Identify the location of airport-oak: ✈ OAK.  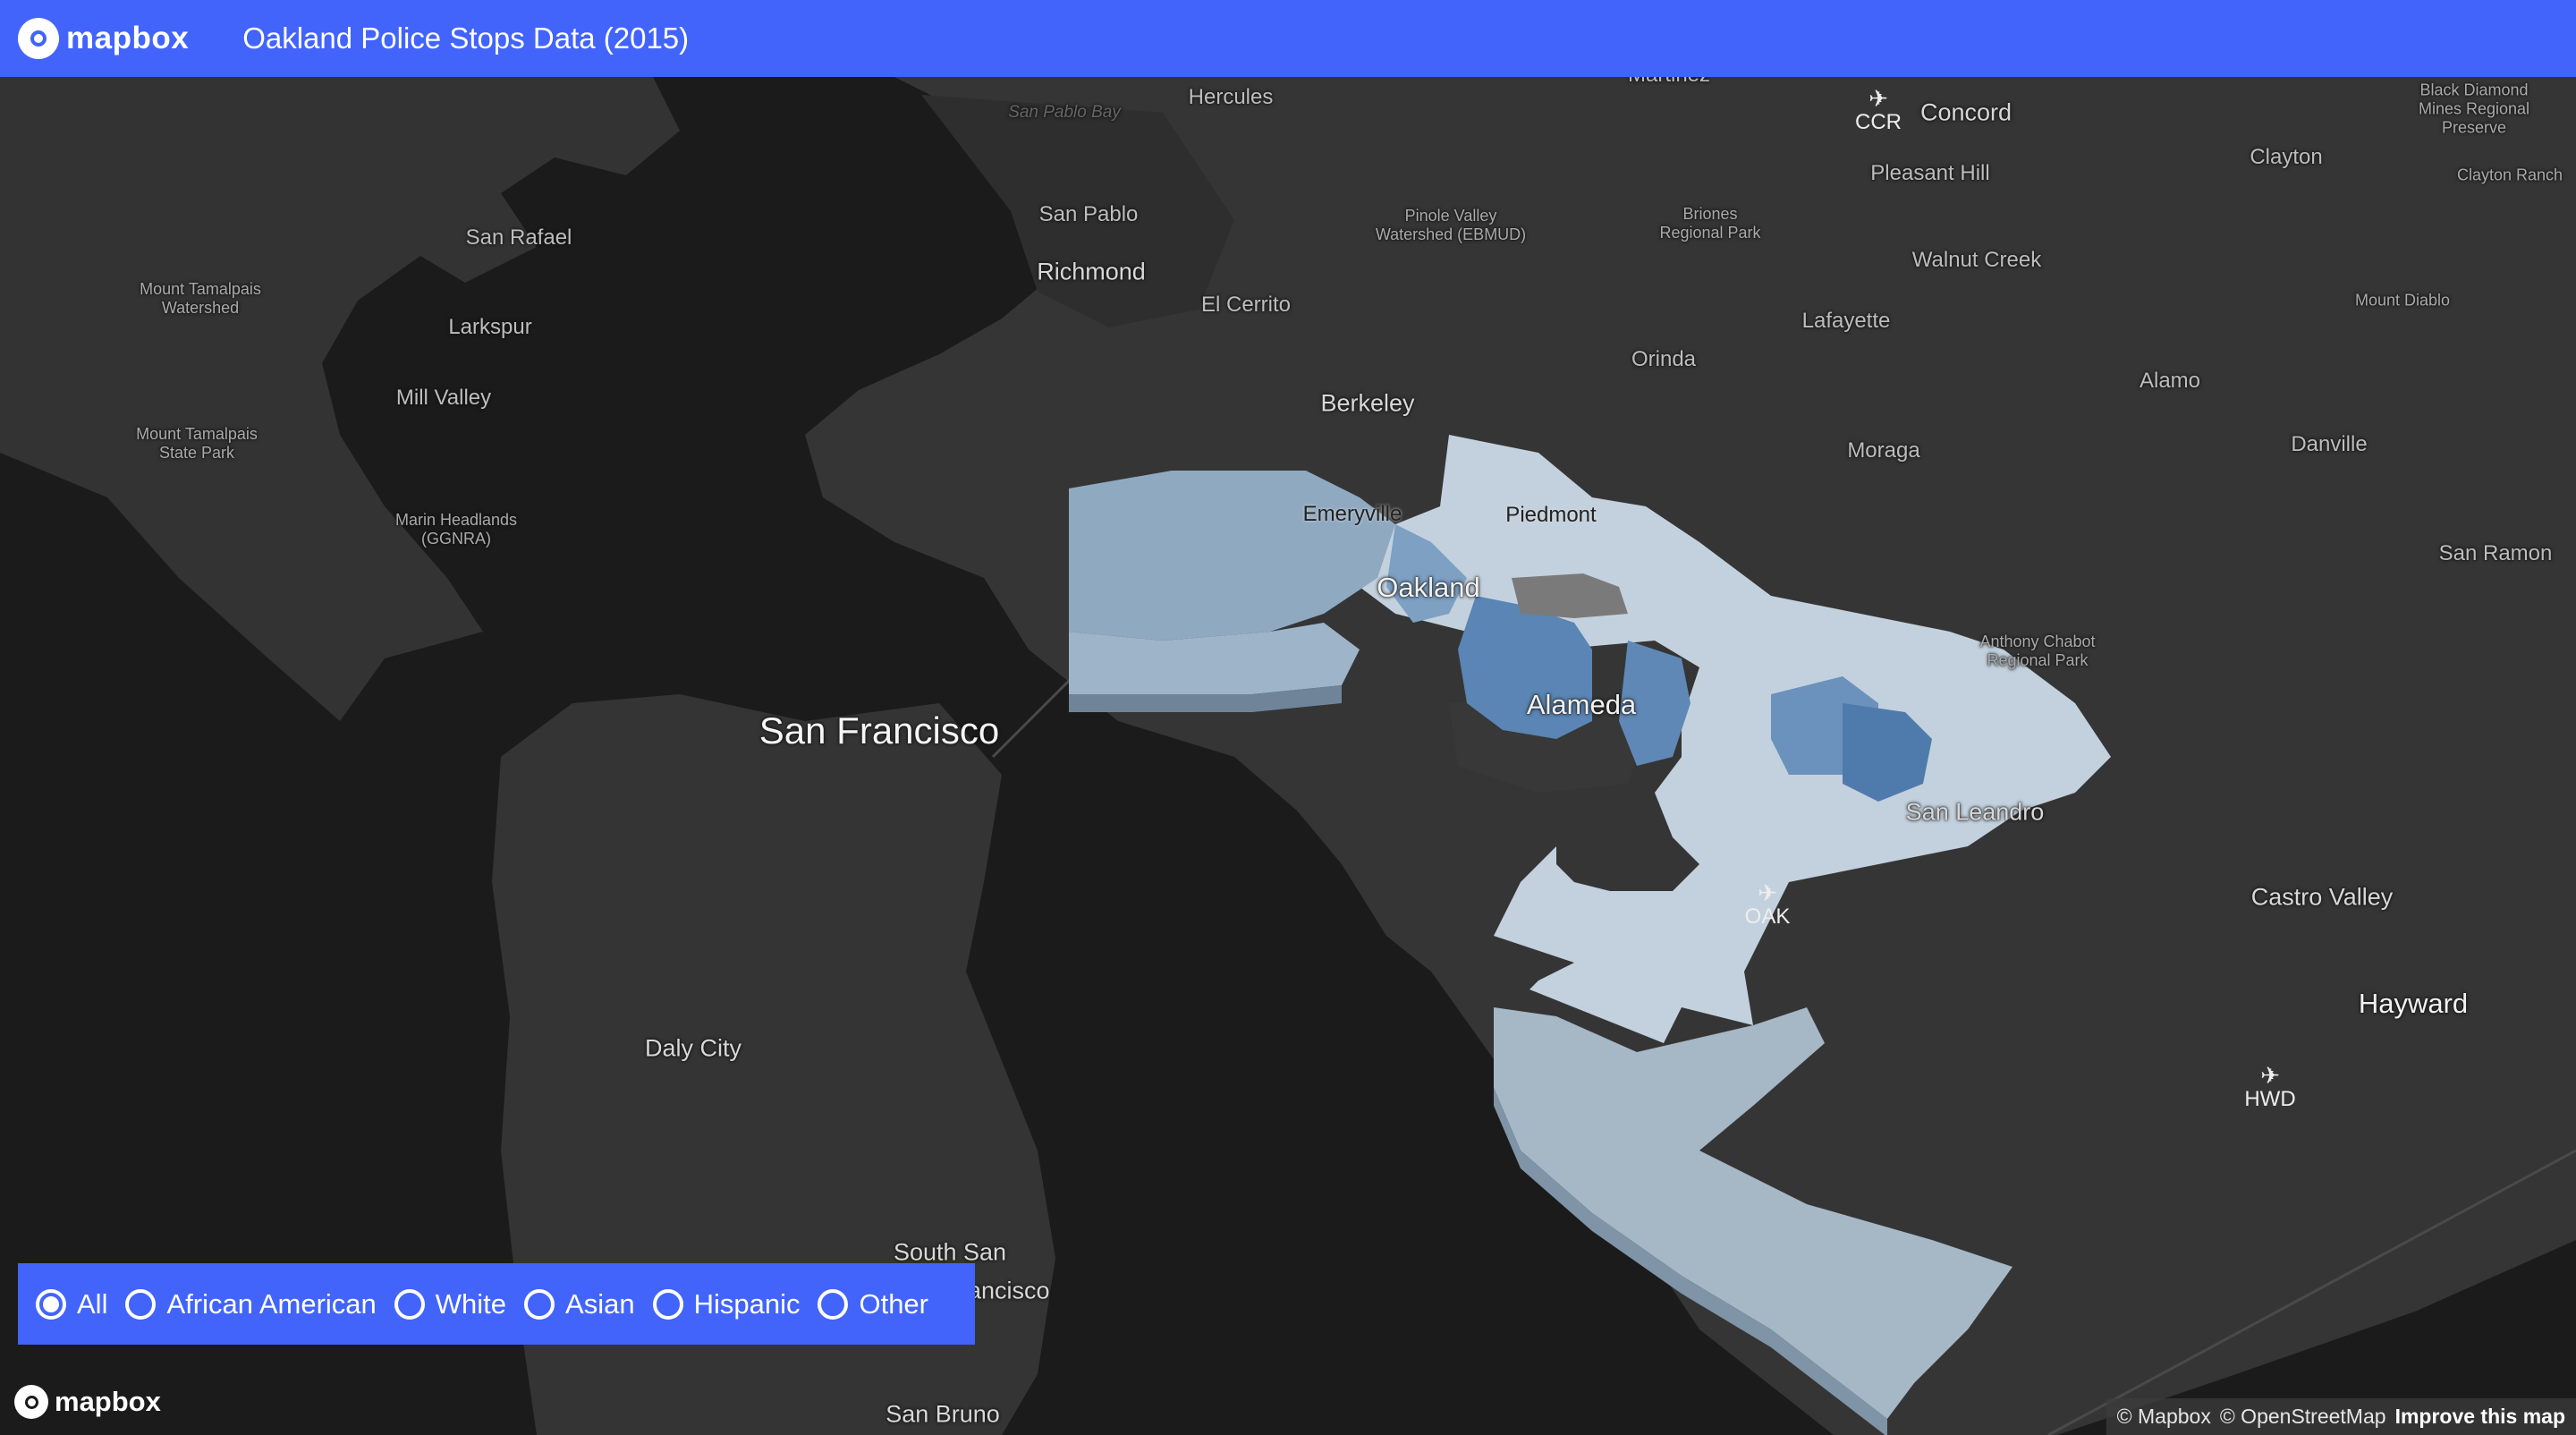
(1768, 905).